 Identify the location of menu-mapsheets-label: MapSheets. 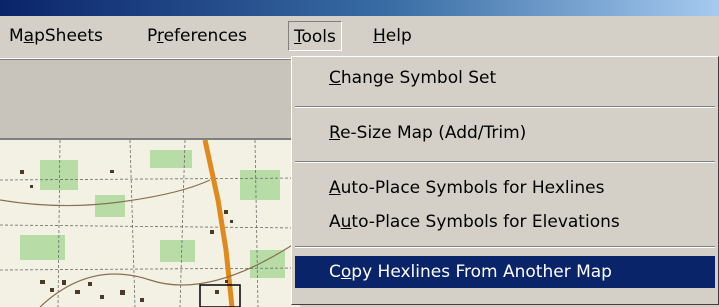
(56, 36).